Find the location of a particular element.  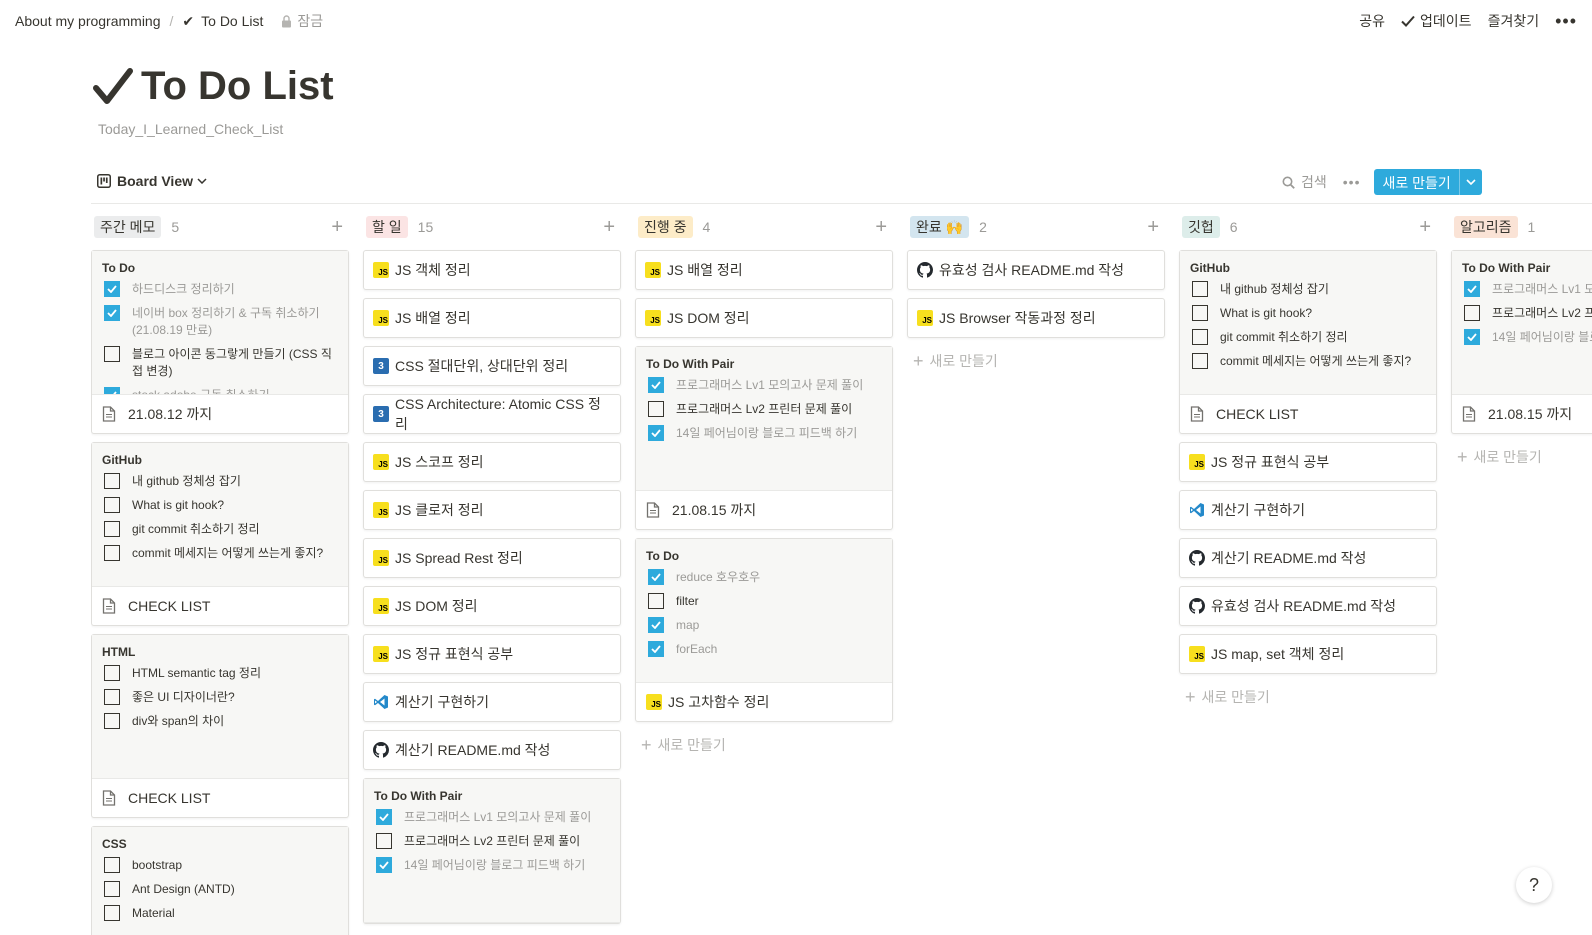

page-title-text: To Do List is located at coordinates (237, 86).